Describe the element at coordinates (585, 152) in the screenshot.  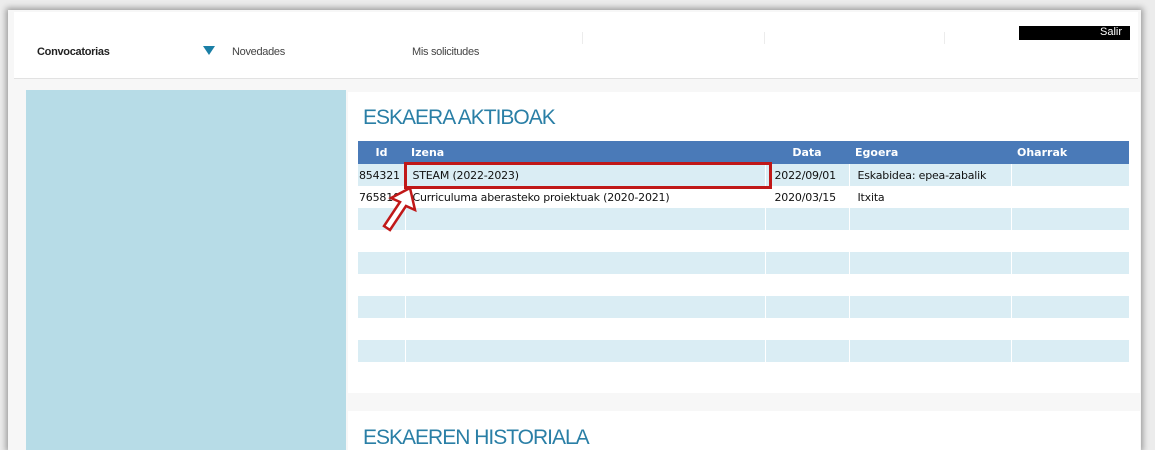
I see `column-header-izena: Izena` at that location.